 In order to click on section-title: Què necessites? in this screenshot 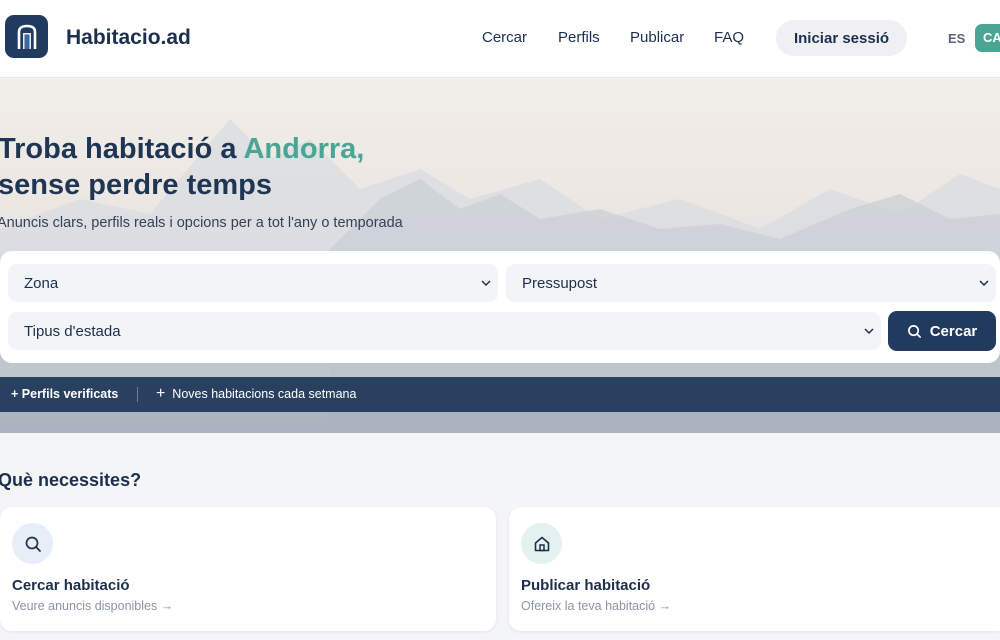, I will do `click(71, 480)`.